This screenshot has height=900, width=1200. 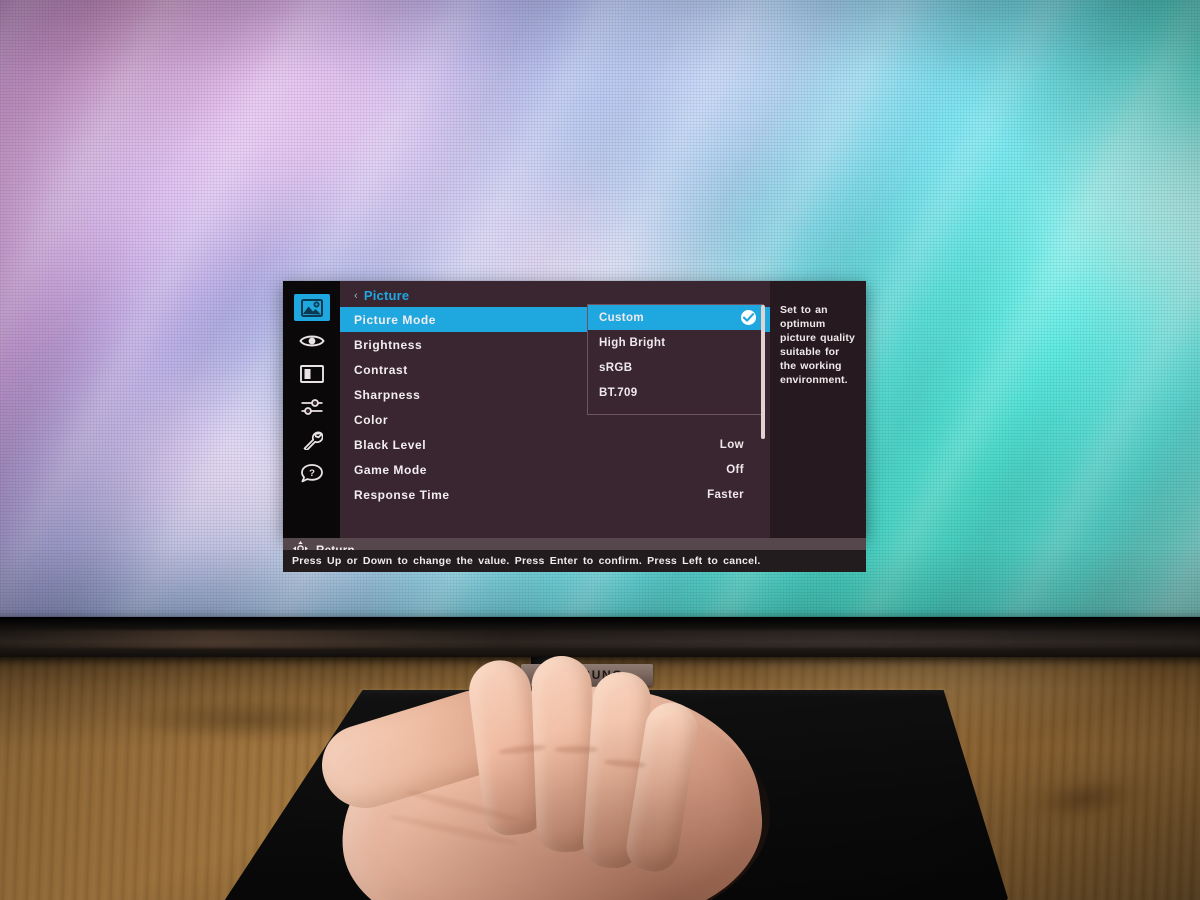 What do you see at coordinates (675, 392) in the screenshot?
I see `dropdown-option-bt709: BT.709` at bounding box center [675, 392].